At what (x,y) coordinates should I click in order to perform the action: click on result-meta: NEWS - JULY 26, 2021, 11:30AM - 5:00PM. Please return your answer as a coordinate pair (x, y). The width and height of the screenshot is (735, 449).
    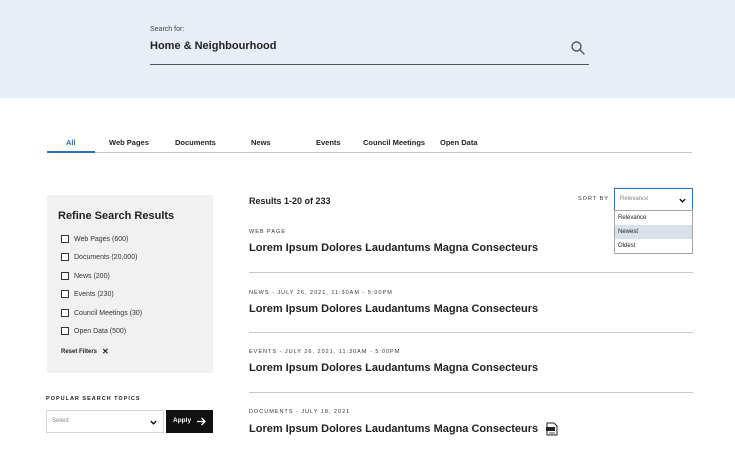
    Looking at the image, I should click on (321, 293).